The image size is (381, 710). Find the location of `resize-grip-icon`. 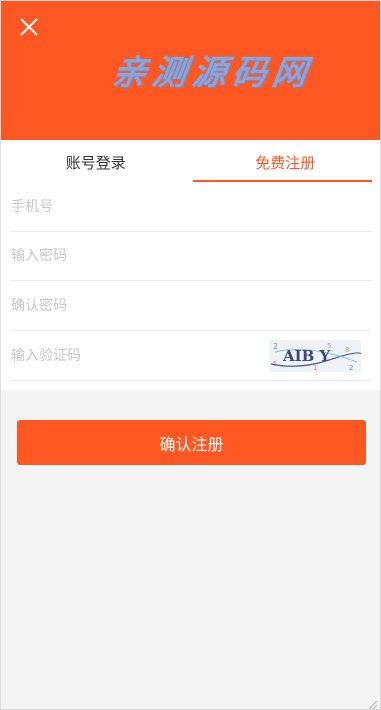

resize-grip-icon is located at coordinates (372, 702).